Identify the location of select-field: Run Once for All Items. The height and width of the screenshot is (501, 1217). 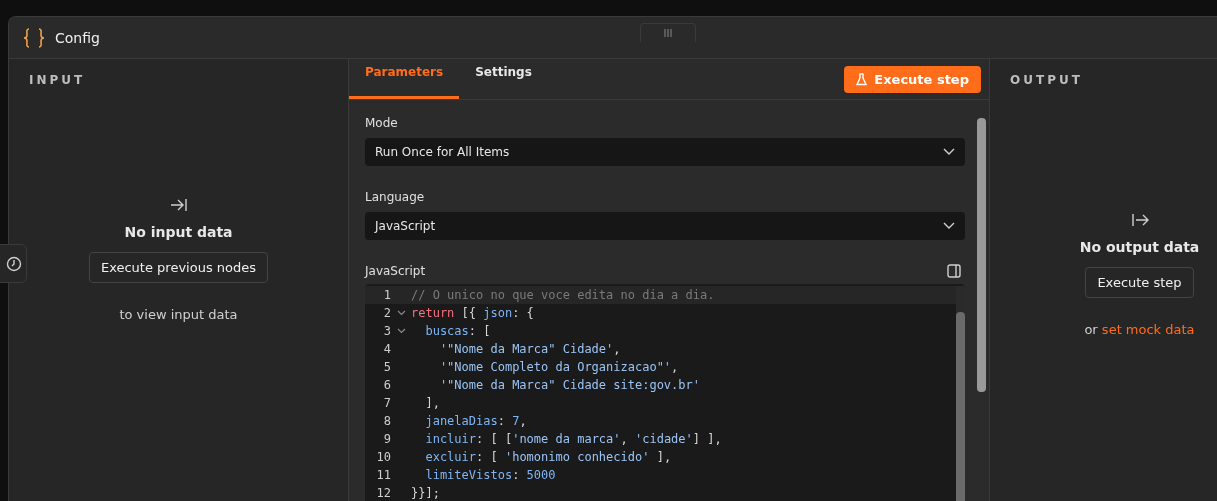
(665, 152).